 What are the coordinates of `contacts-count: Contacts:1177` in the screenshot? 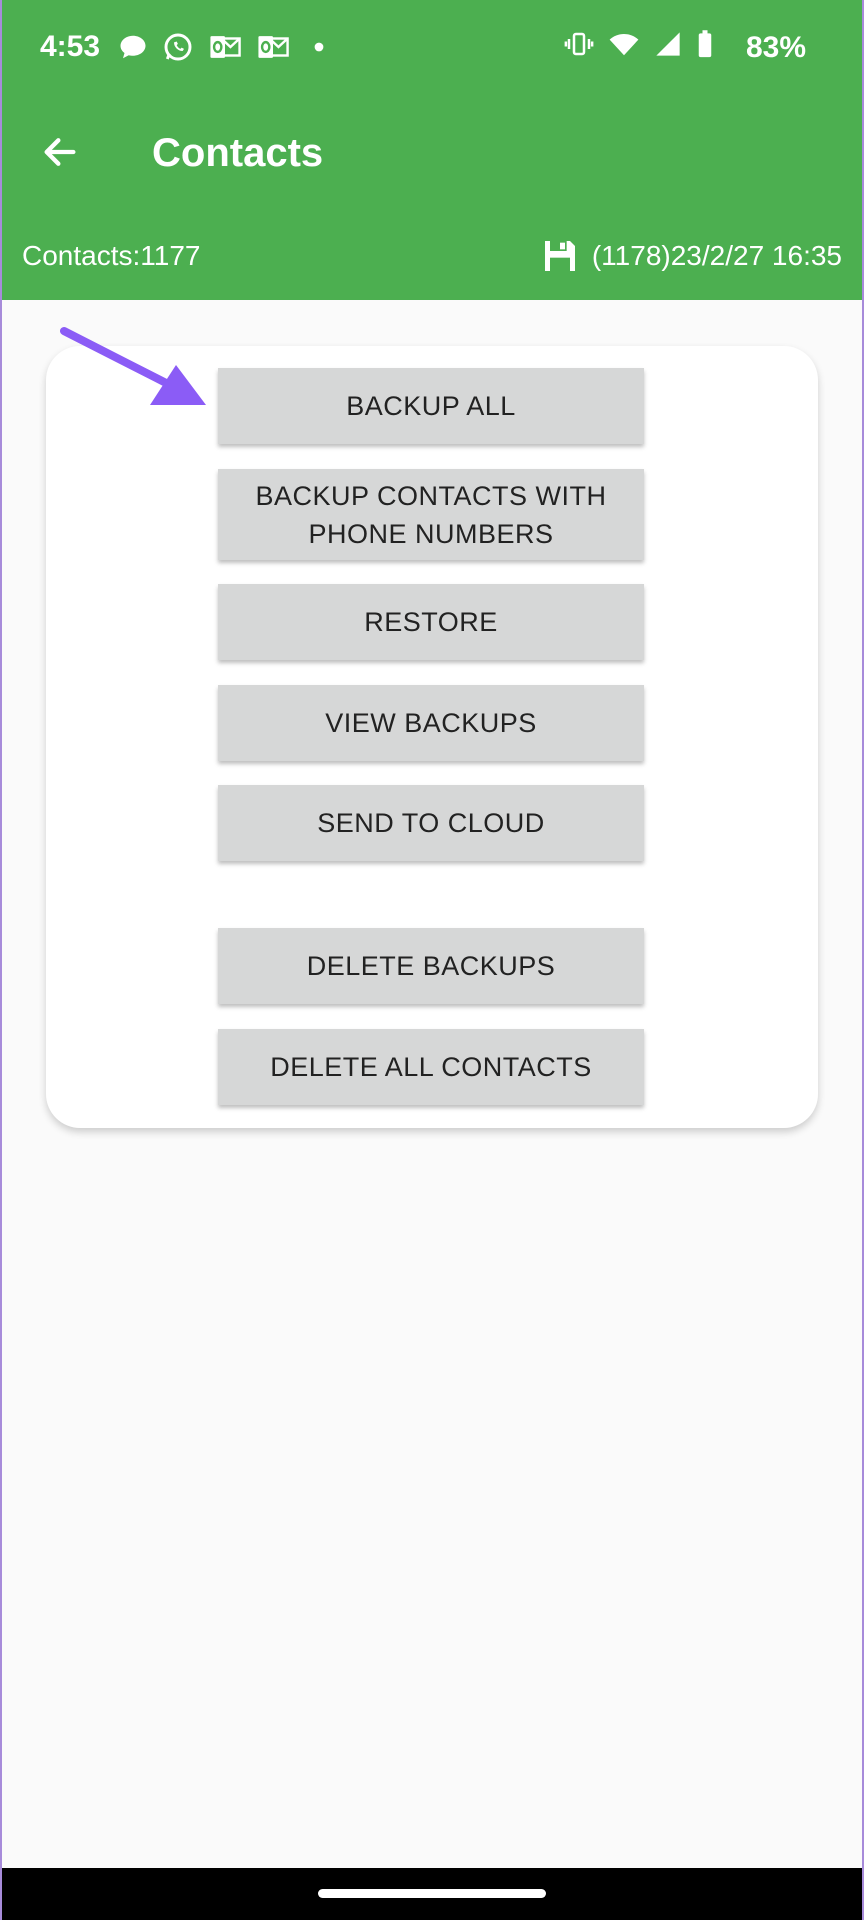 It's located at (111, 255).